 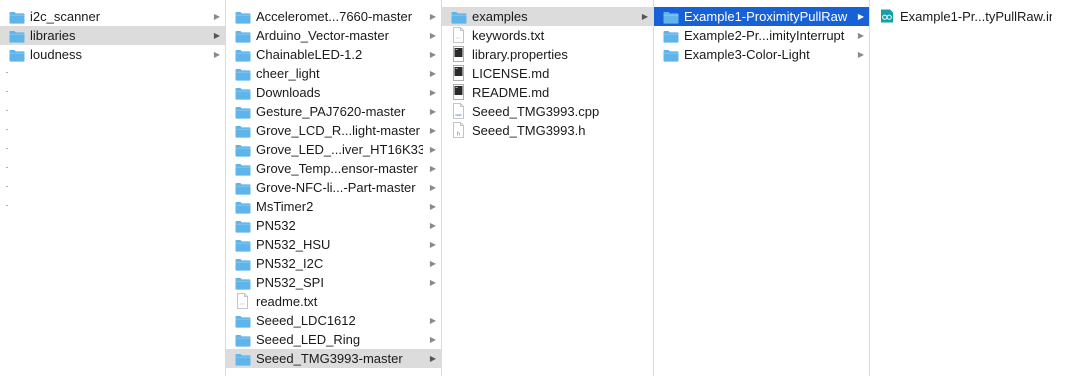 I want to click on item-label: PN532_HSU, so click(x=293, y=244).